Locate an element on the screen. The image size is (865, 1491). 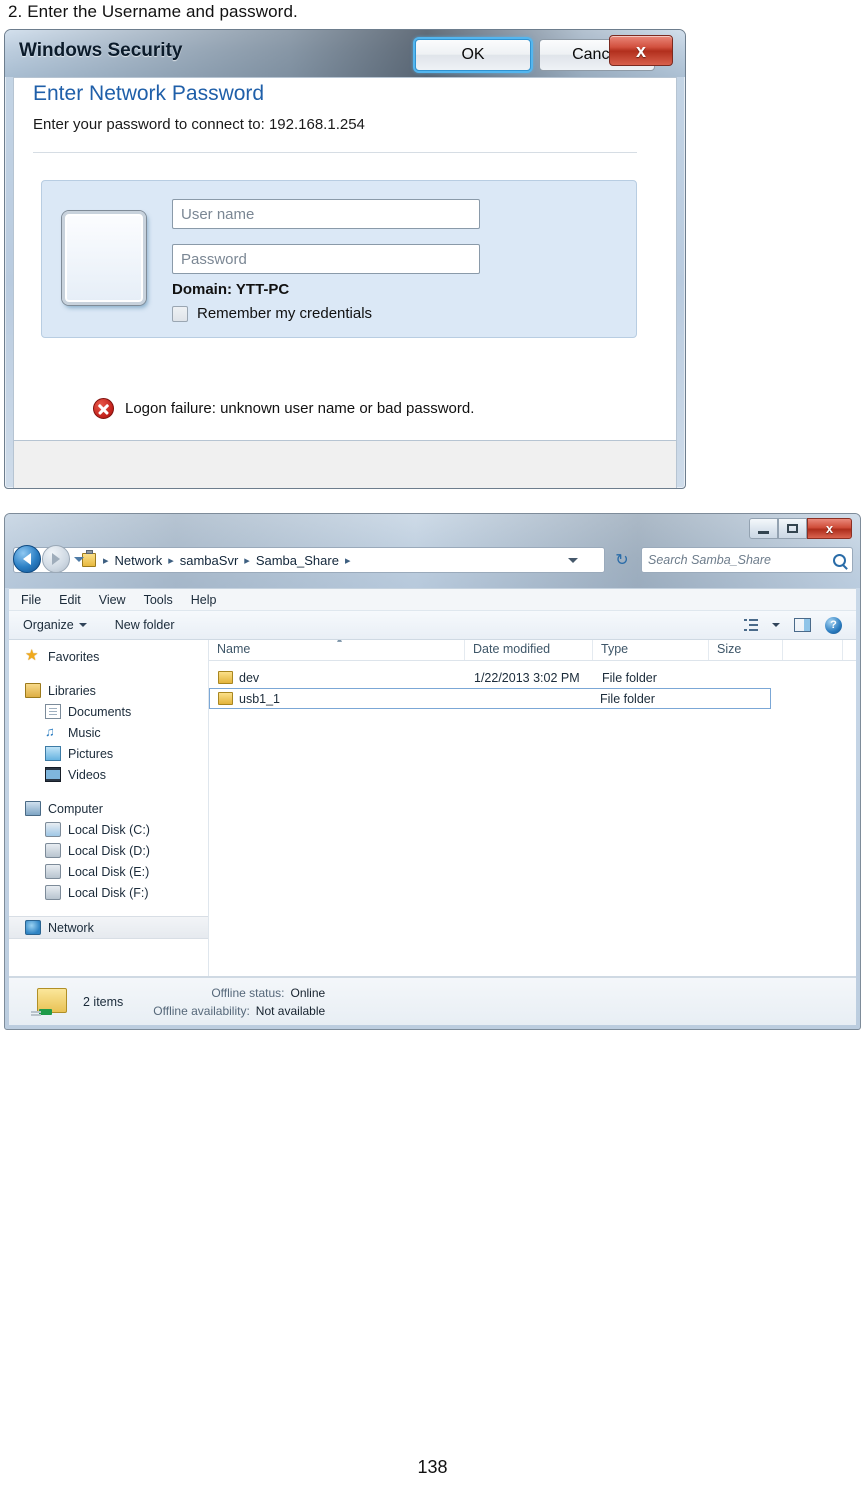
column-headers: ▴ Name Date modified Type Size is located at coordinates (532, 647).